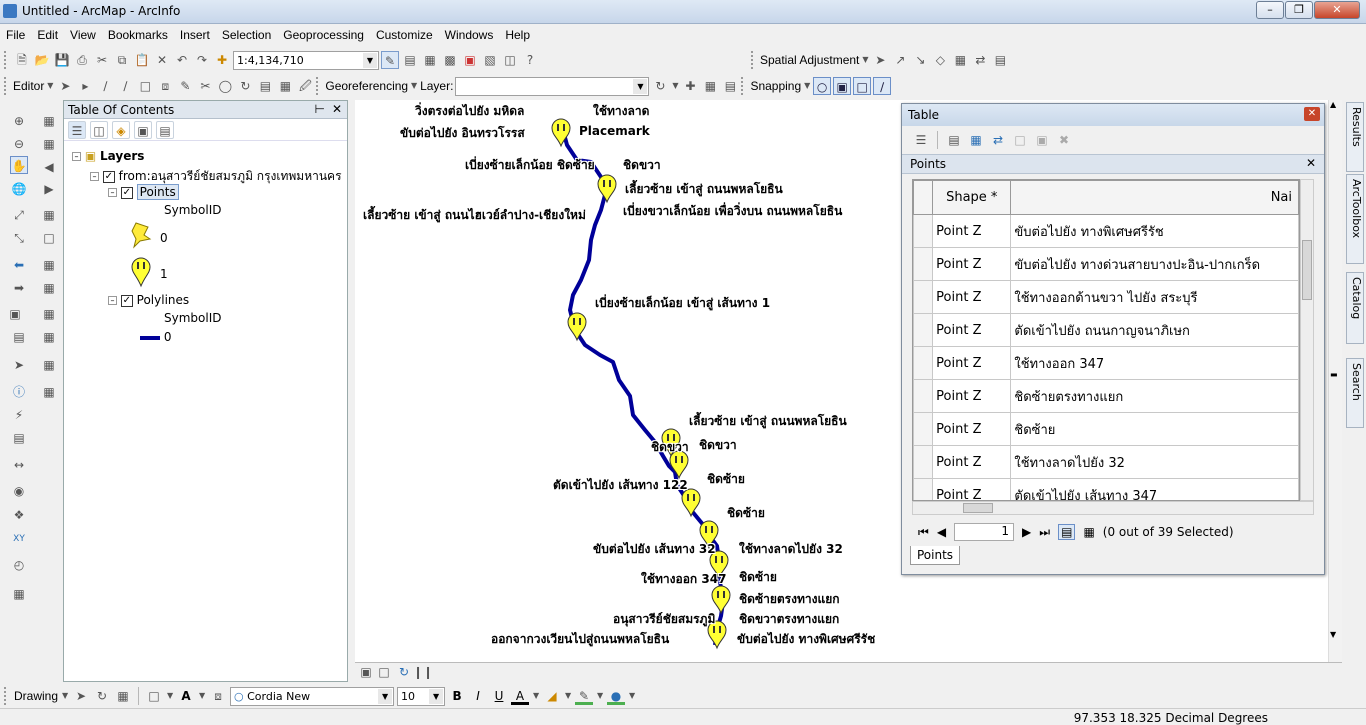 Image resolution: width=1366 pixels, height=725 pixels. I want to click on font-size-combo: 10 ▼, so click(421, 696).